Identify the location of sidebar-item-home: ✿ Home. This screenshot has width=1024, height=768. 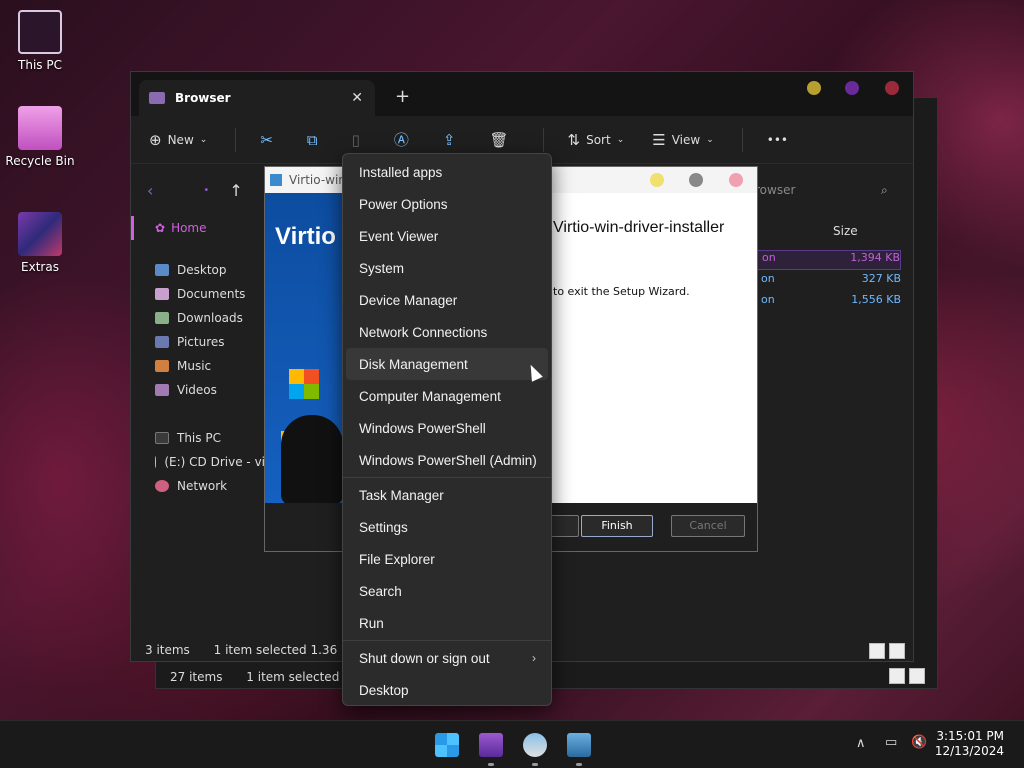
(198, 228).